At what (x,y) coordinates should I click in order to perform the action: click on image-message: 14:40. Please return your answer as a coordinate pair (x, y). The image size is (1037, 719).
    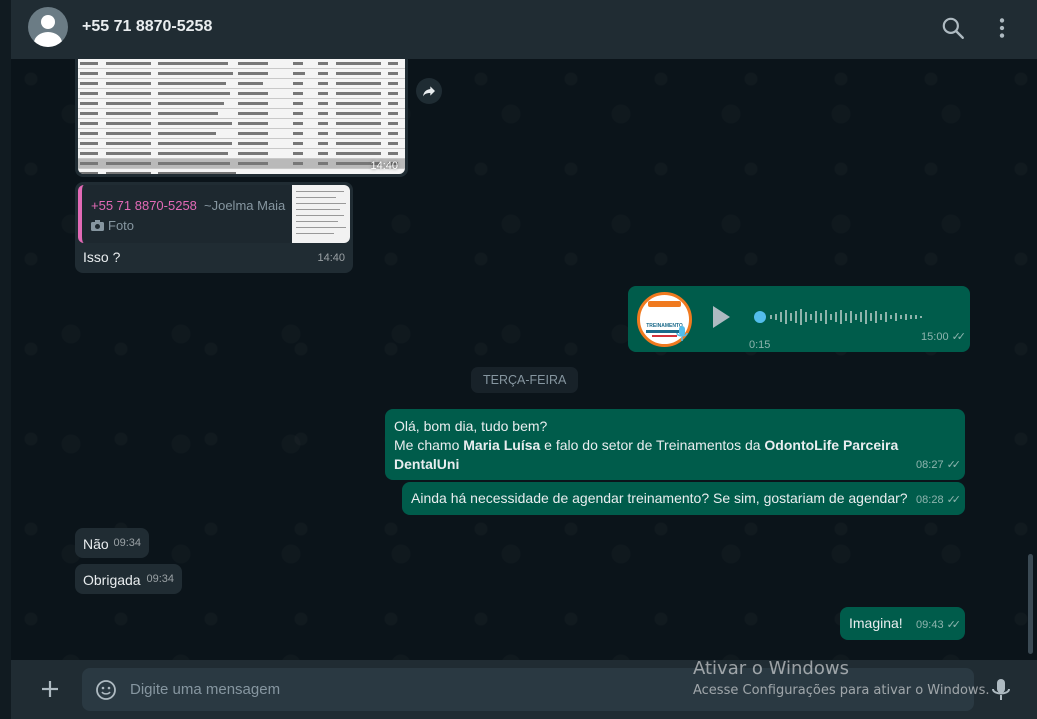
    Looking at the image, I should click on (241, 118).